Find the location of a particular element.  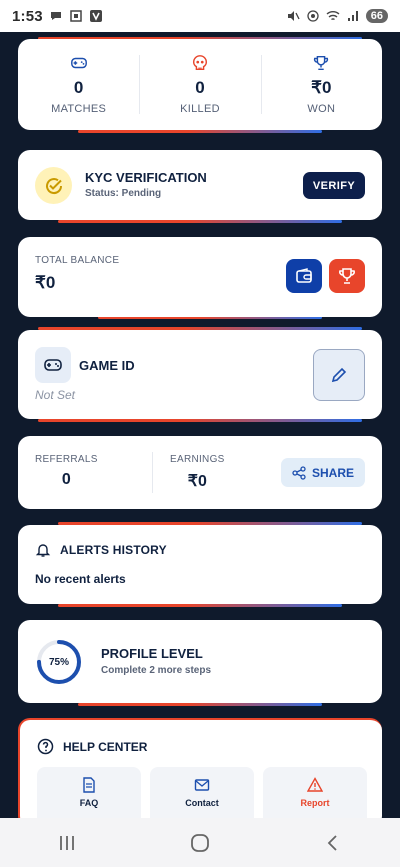

alerts-card: ALERTS HISTORY No recent alerts is located at coordinates (200, 564).